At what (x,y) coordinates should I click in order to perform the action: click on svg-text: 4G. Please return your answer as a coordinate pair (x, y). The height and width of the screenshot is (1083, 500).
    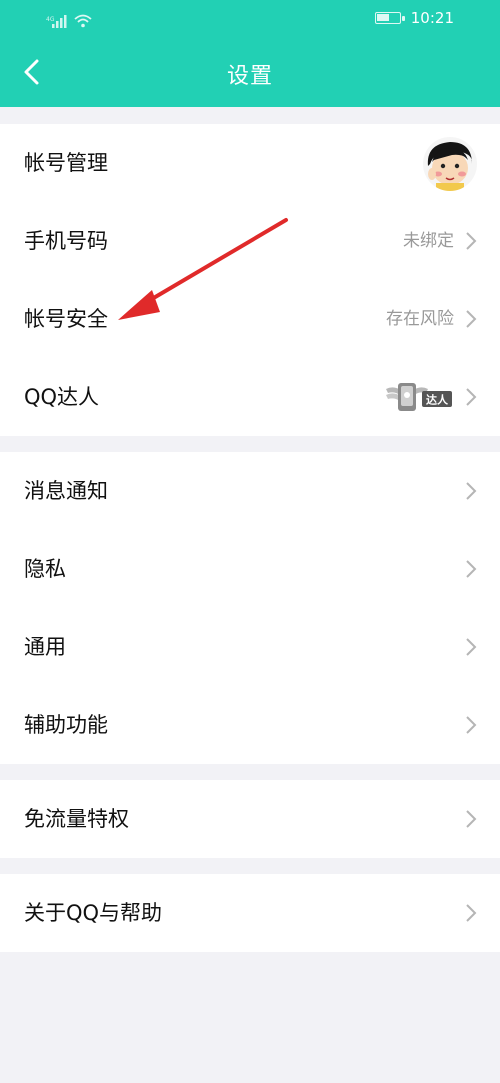
    Looking at the image, I should click on (50, 19).